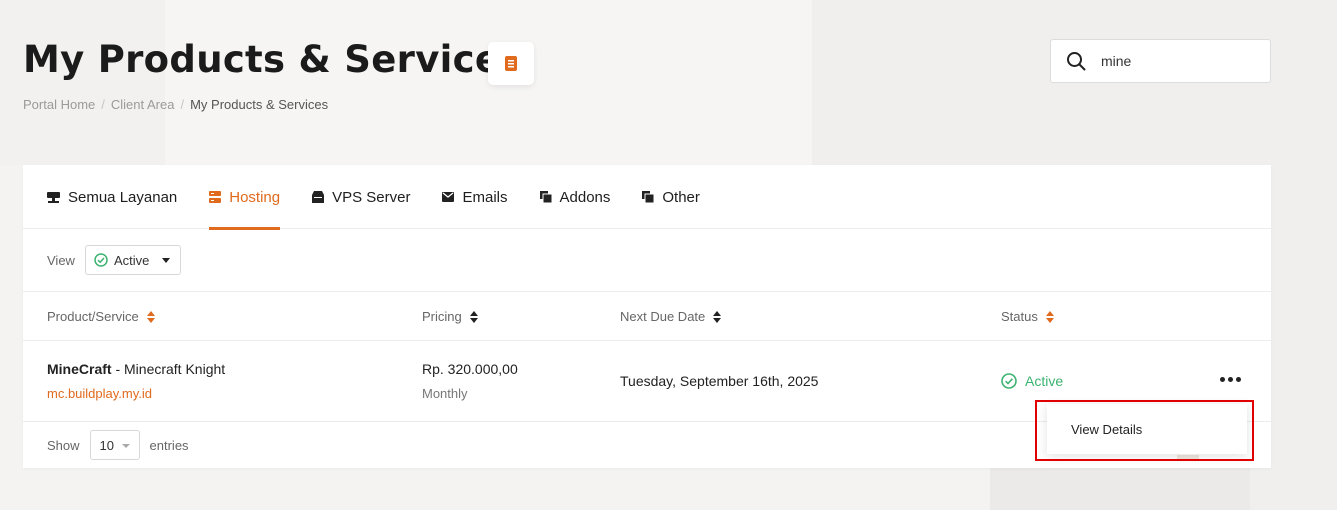  I want to click on tab-label: Addons, so click(585, 197).